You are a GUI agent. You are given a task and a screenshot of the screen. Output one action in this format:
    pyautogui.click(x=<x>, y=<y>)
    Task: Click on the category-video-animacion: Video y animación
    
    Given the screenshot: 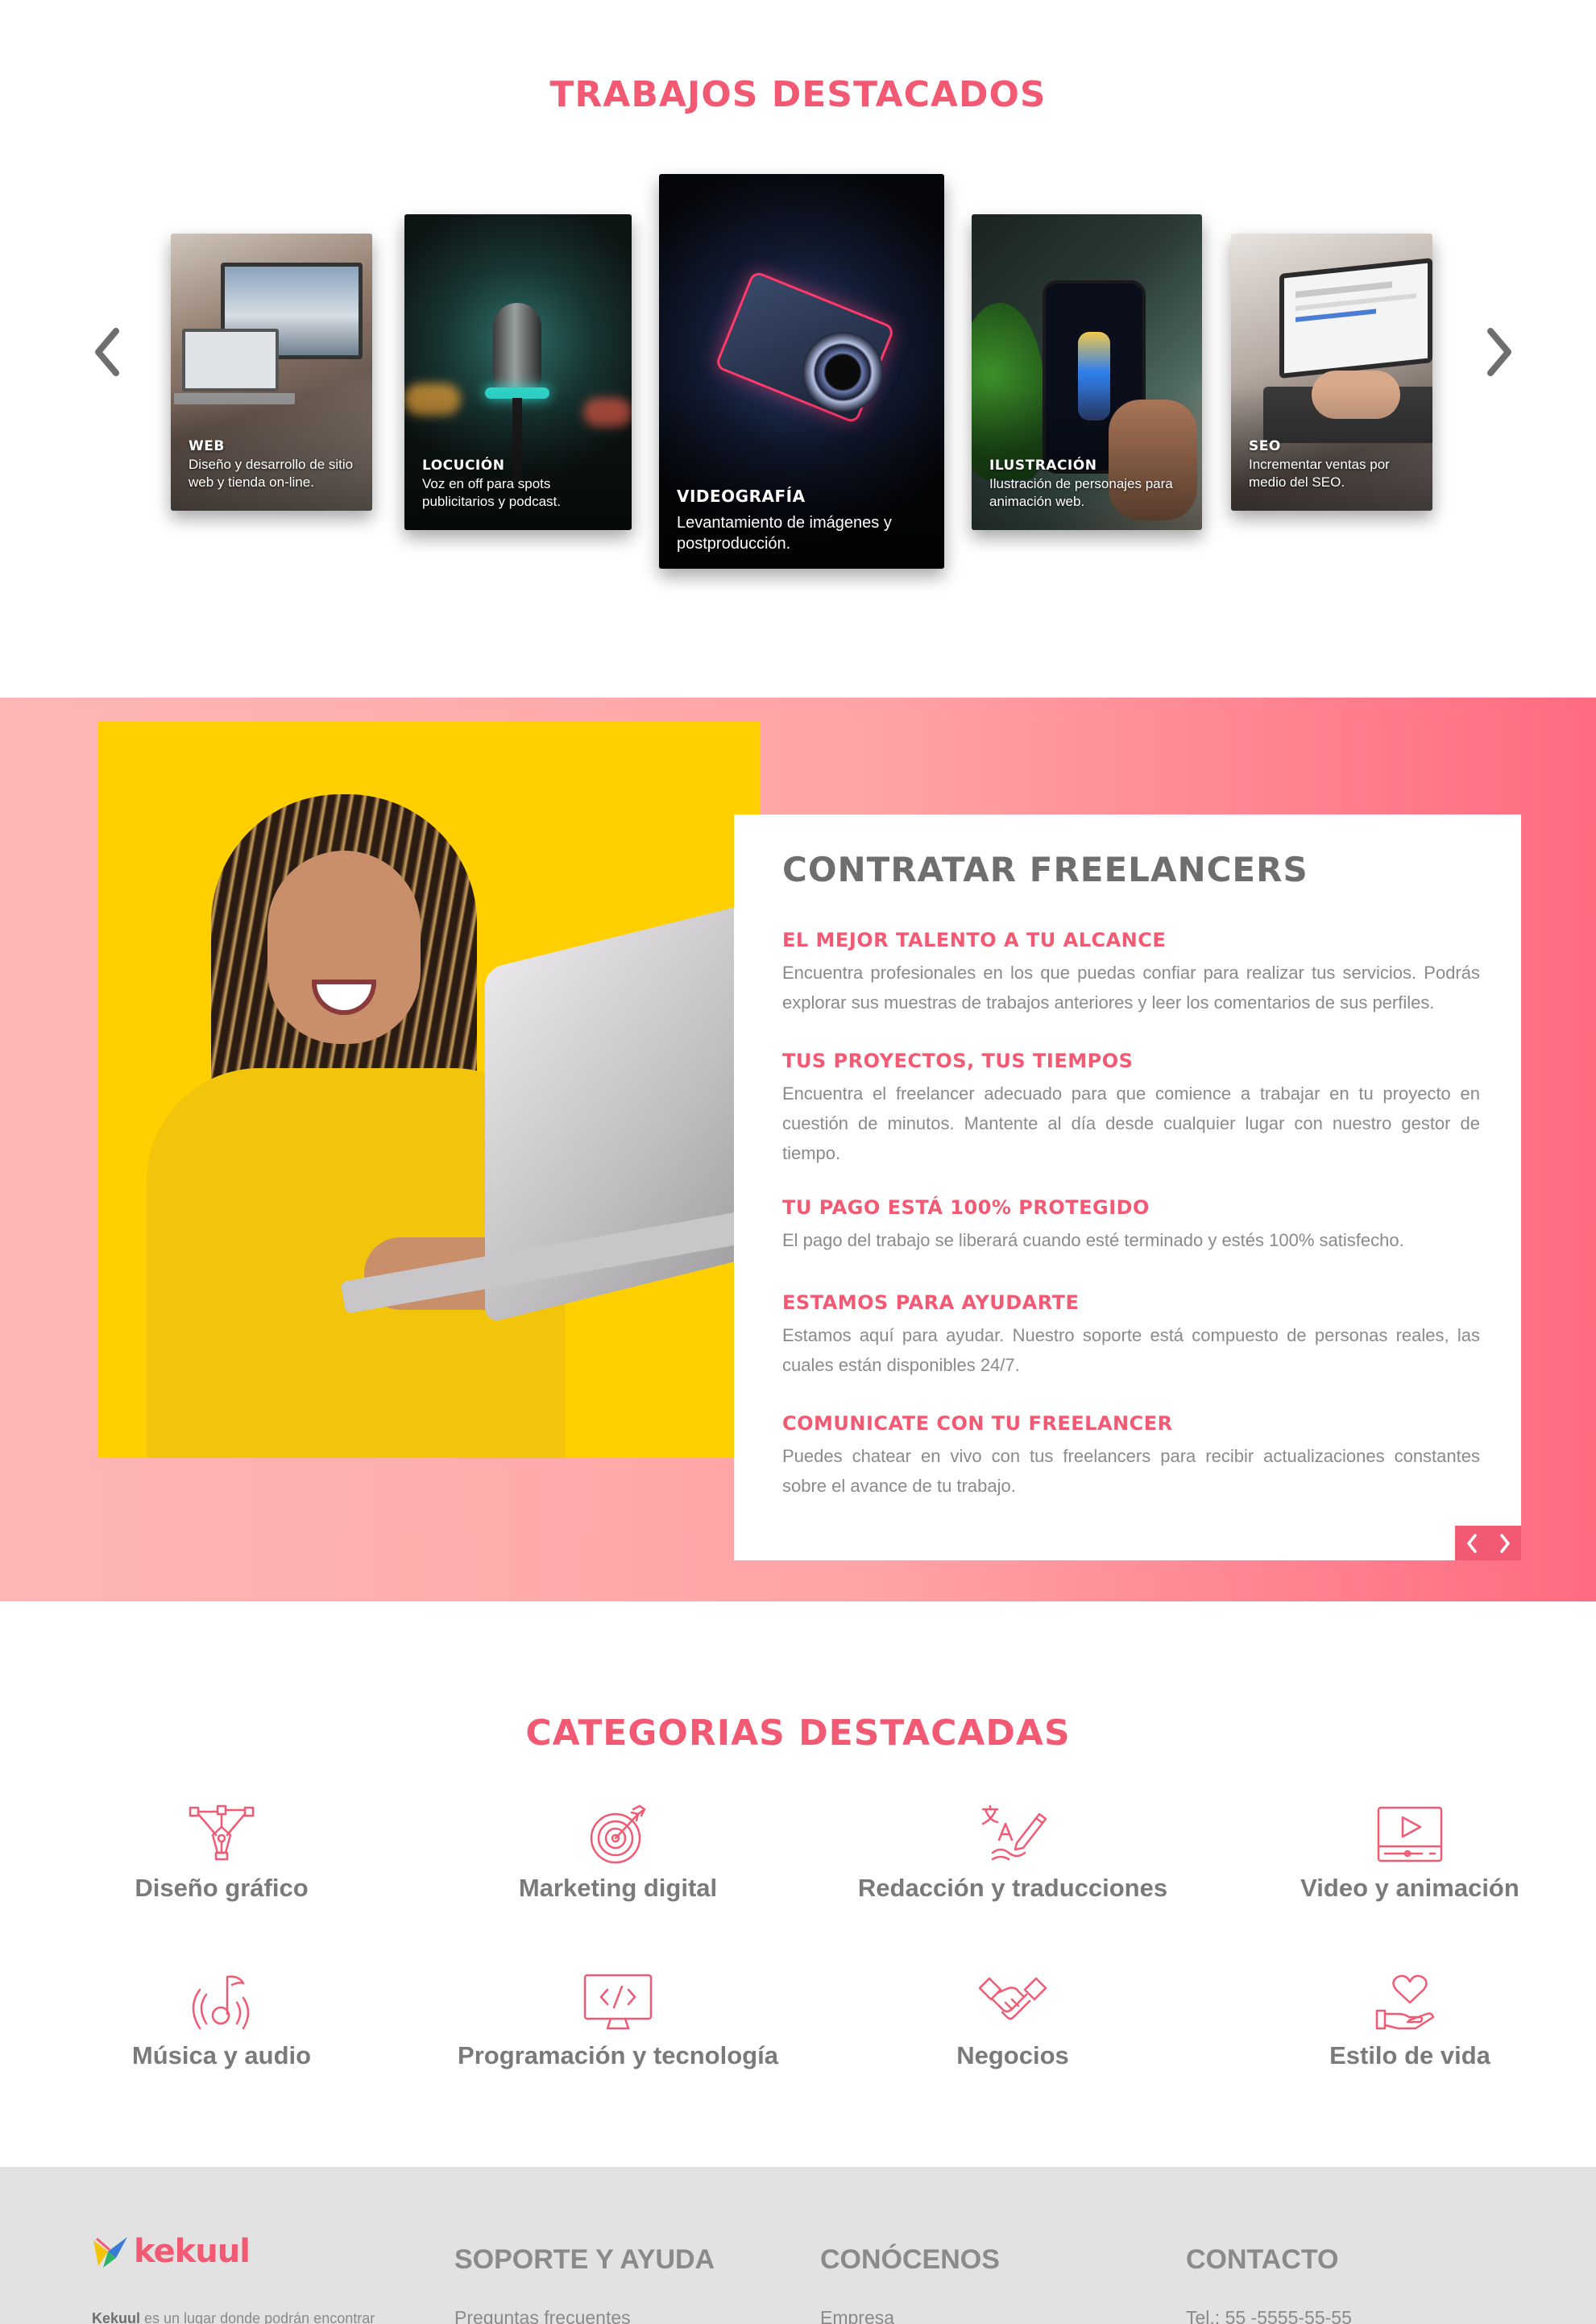 What is the action you would take?
    pyautogui.click(x=1406, y=1853)
    